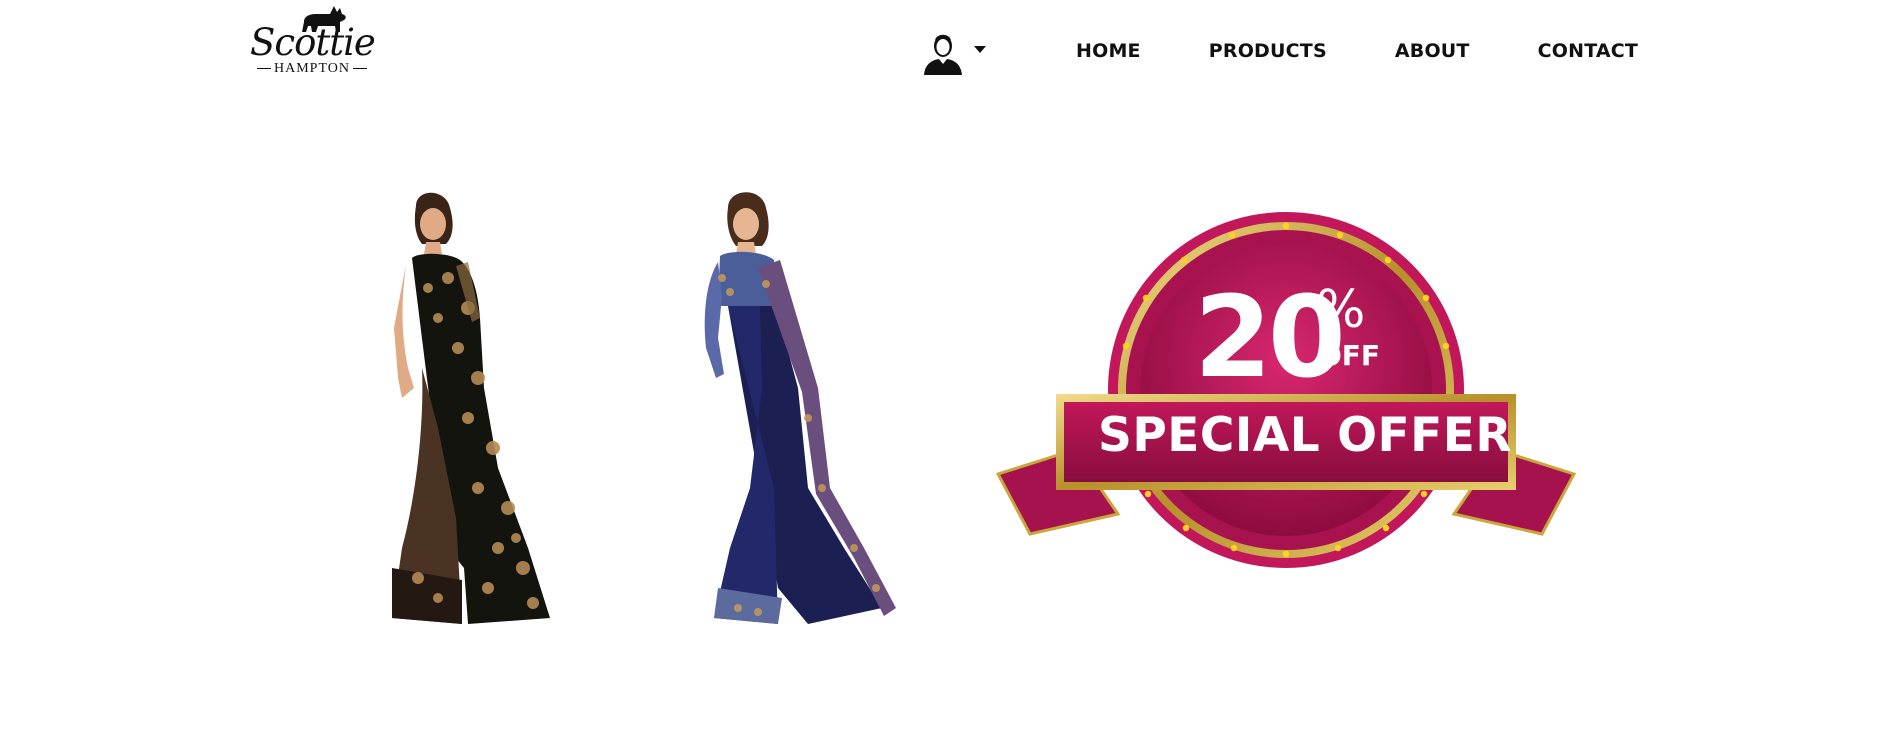  What do you see at coordinates (1305, 435) in the screenshot?
I see `offer-headline: SPECIAL OFFER` at bounding box center [1305, 435].